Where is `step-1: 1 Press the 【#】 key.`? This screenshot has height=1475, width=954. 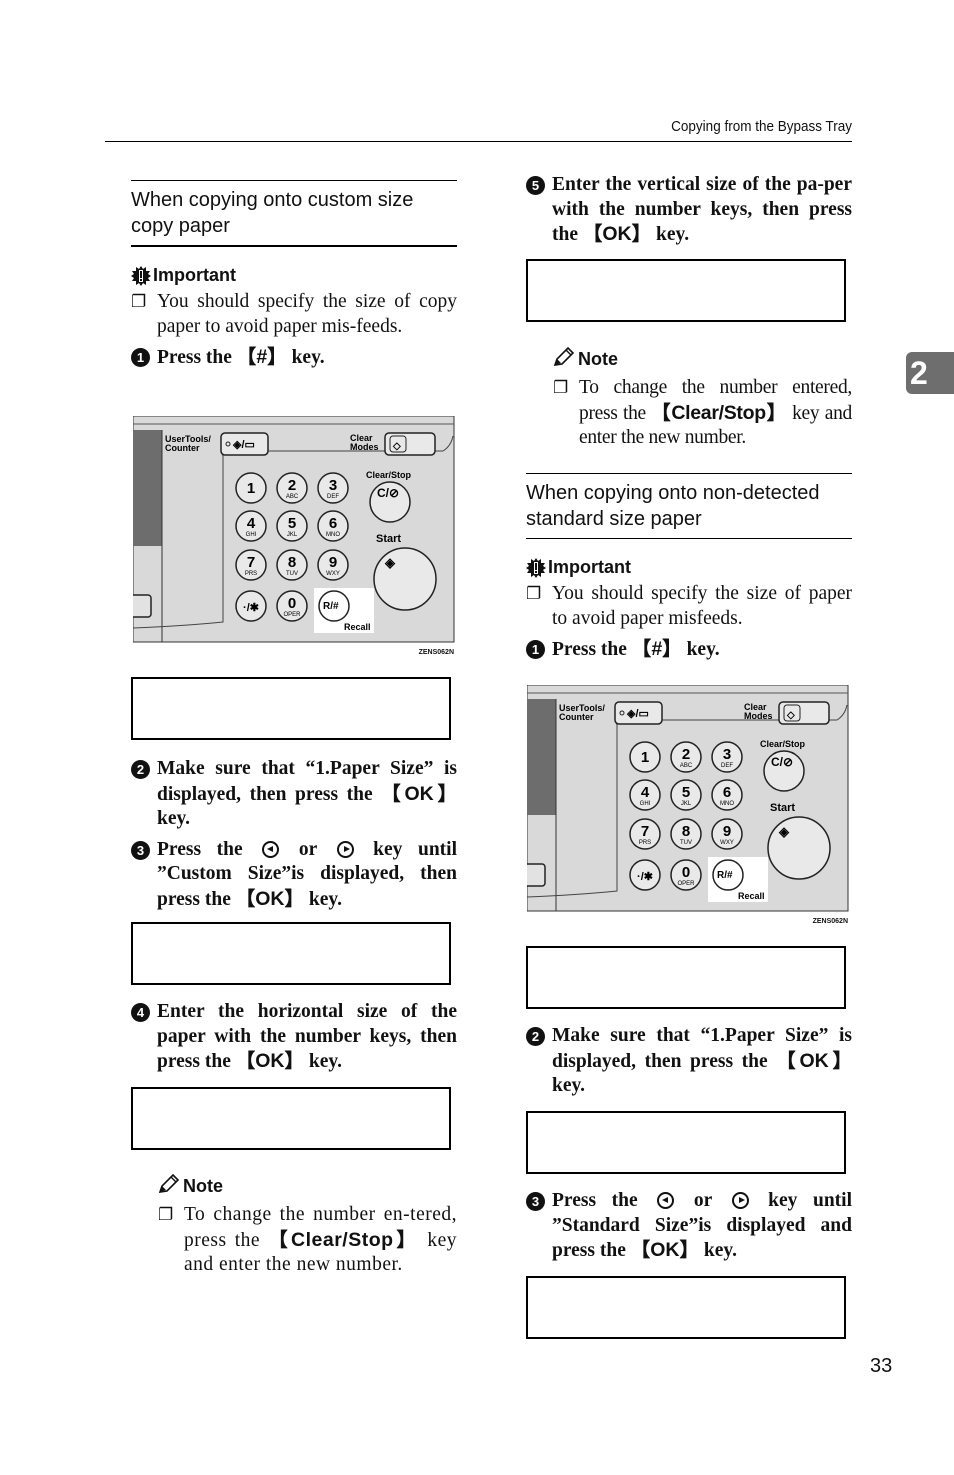 step-1: 1 Press the 【#】 key. is located at coordinates (689, 650).